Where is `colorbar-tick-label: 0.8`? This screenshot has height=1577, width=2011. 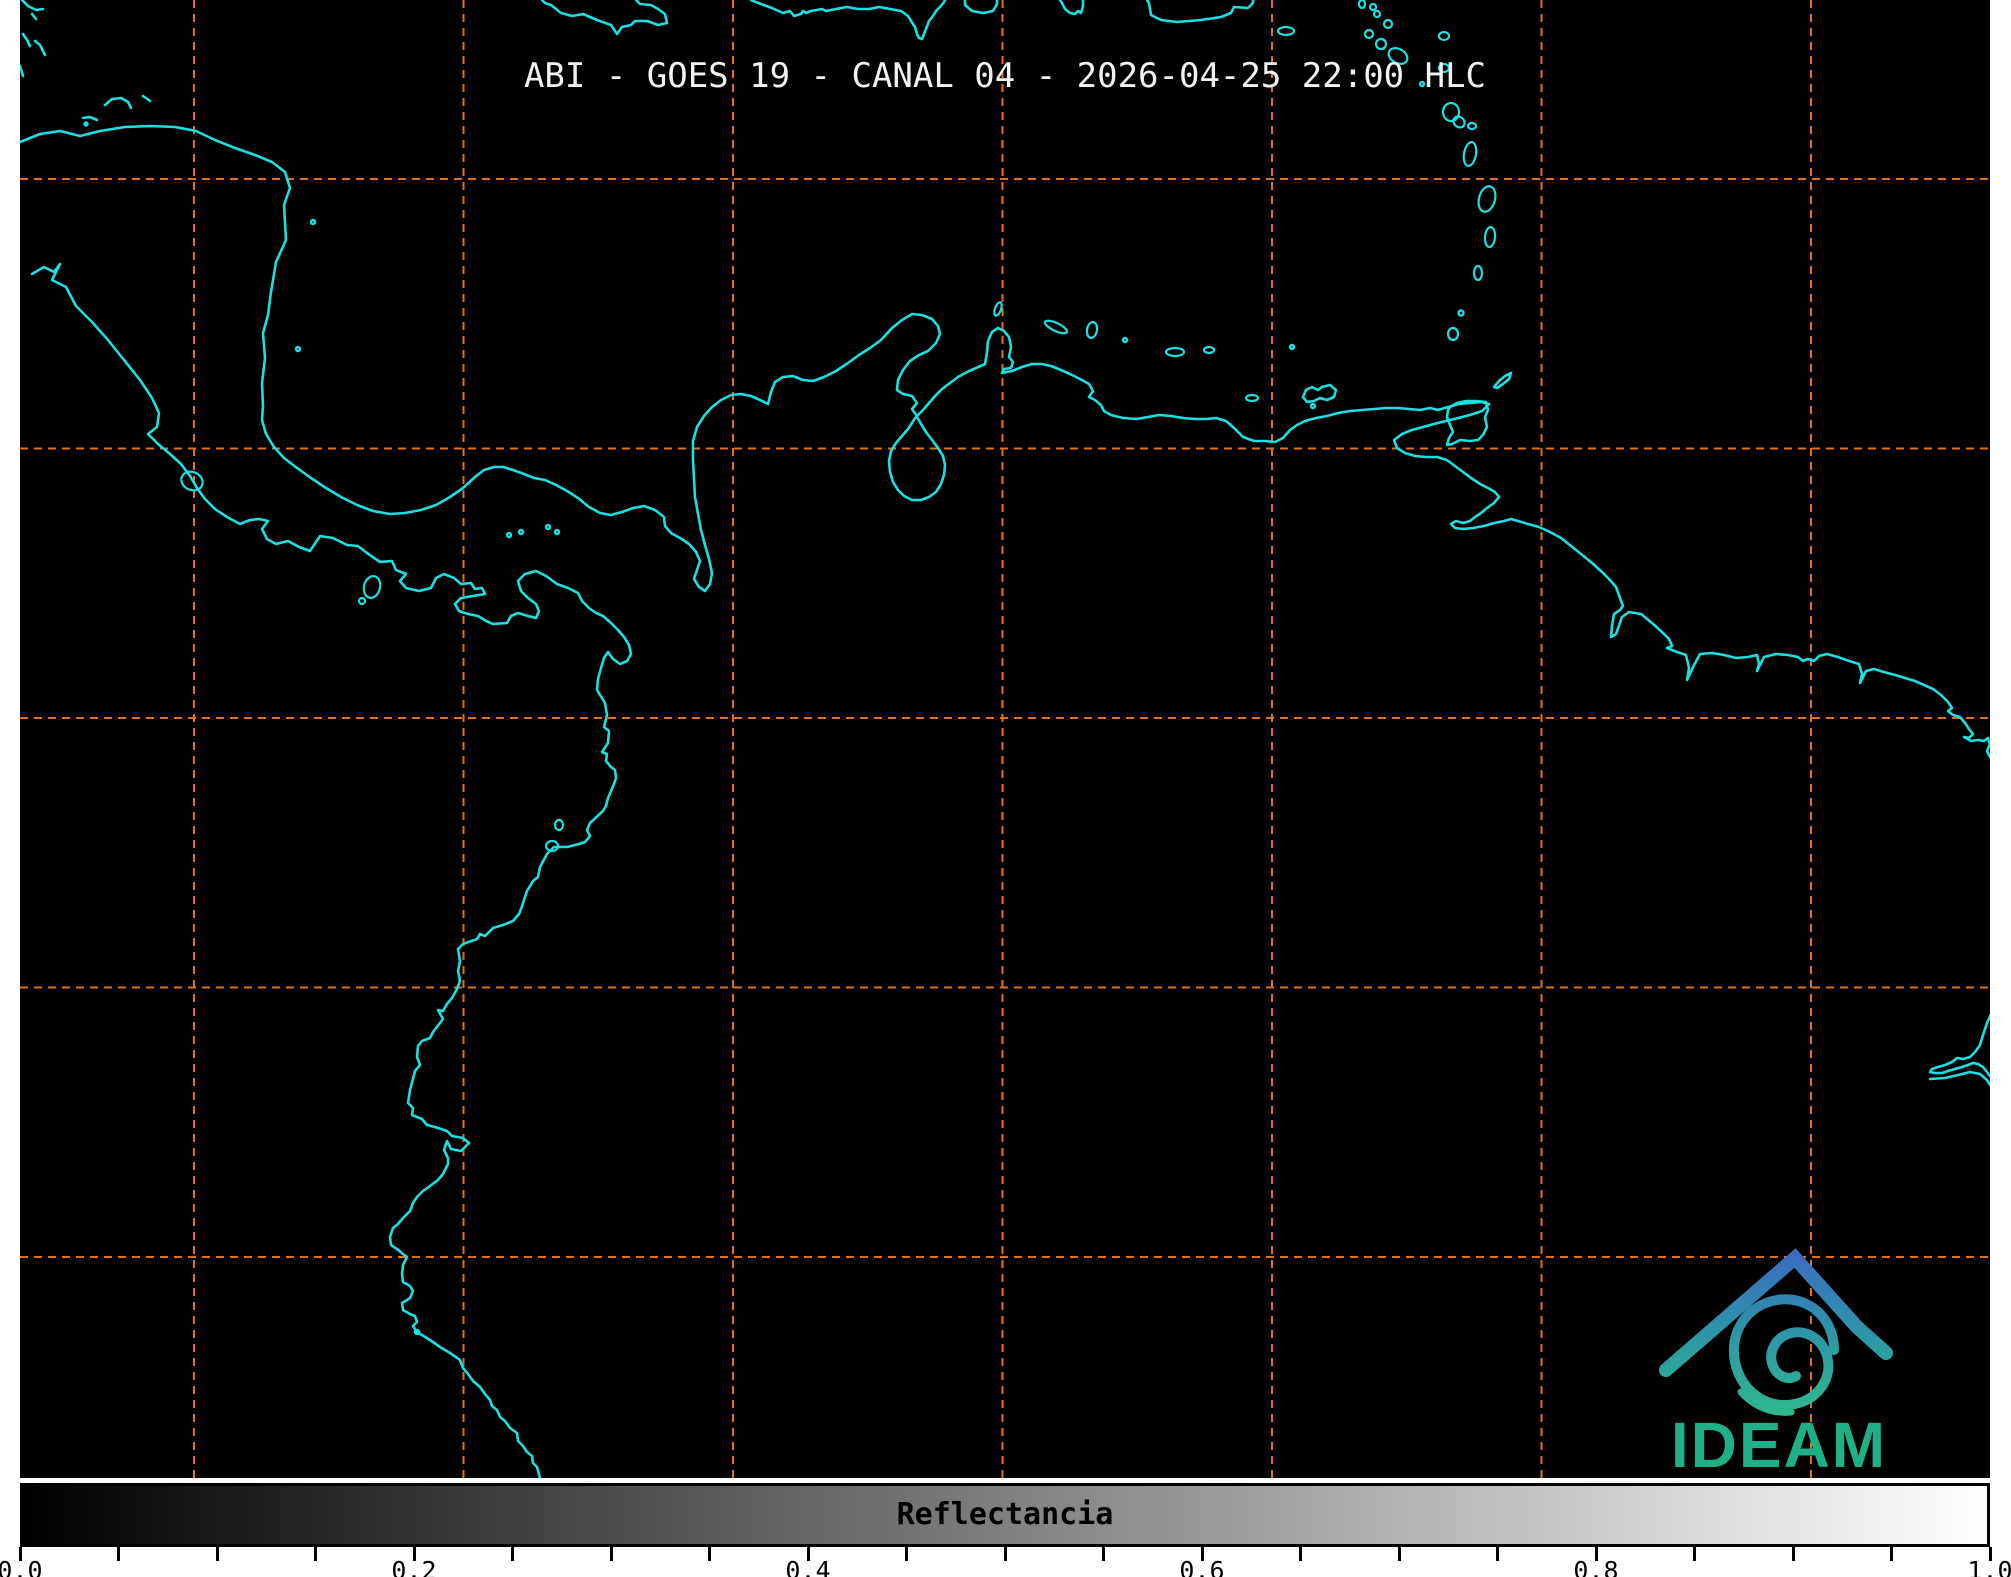 colorbar-tick-label: 0.8 is located at coordinates (1596, 1566).